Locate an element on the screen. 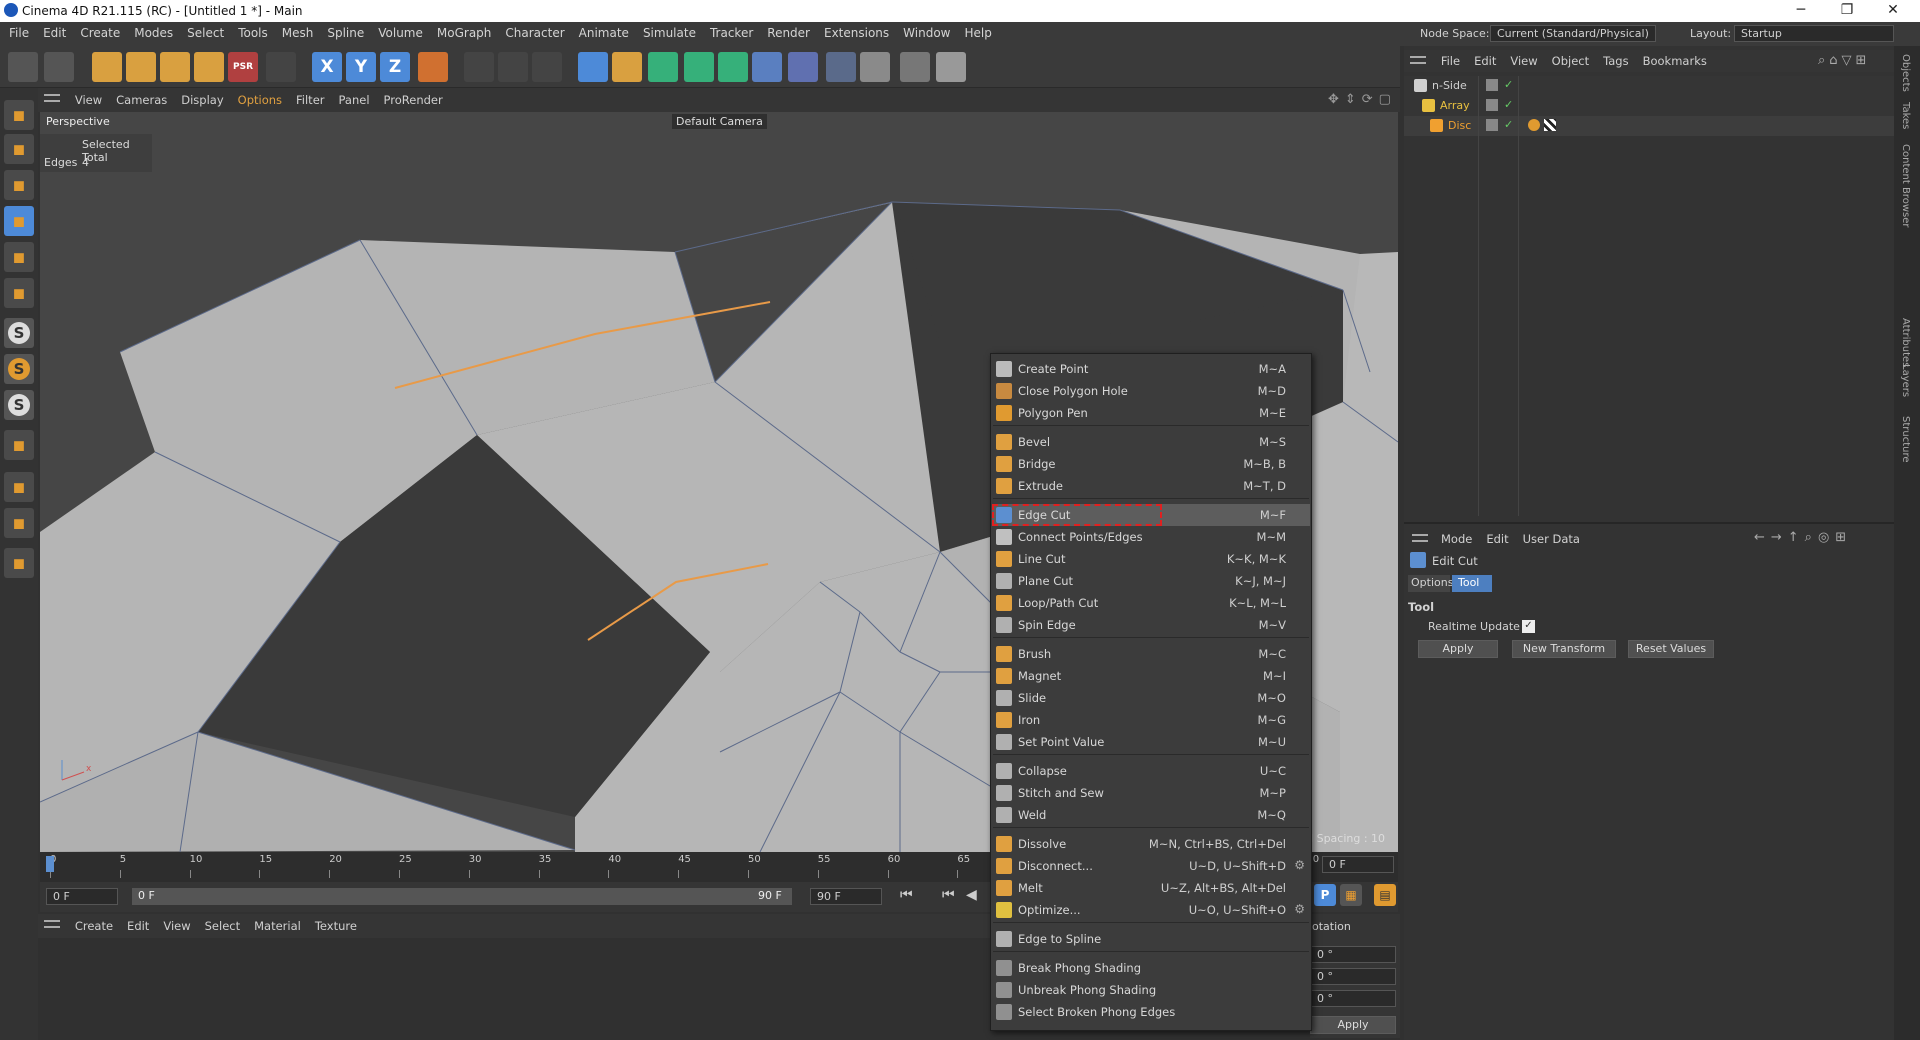 The width and height of the screenshot is (1920, 1040). menu-window: Window is located at coordinates (926, 31).